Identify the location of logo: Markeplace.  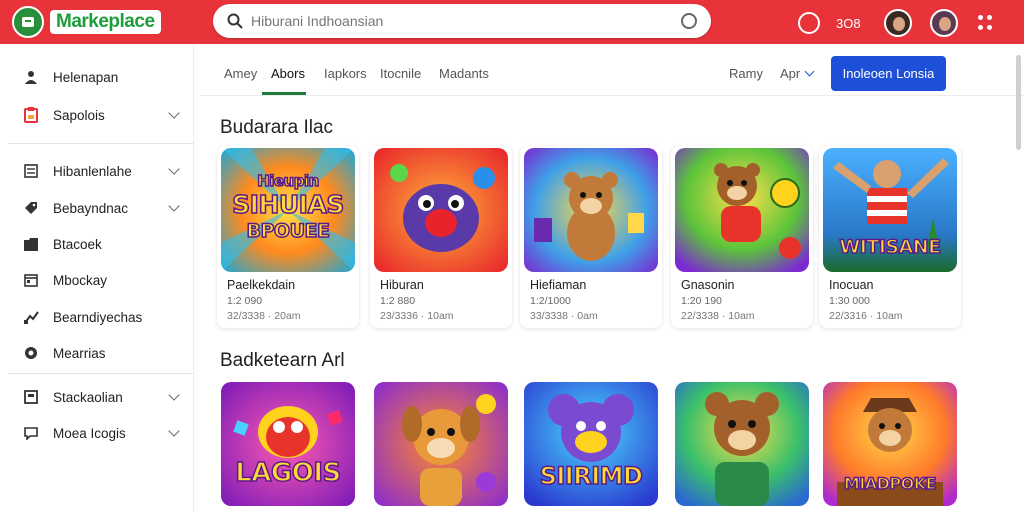
(86, 22).